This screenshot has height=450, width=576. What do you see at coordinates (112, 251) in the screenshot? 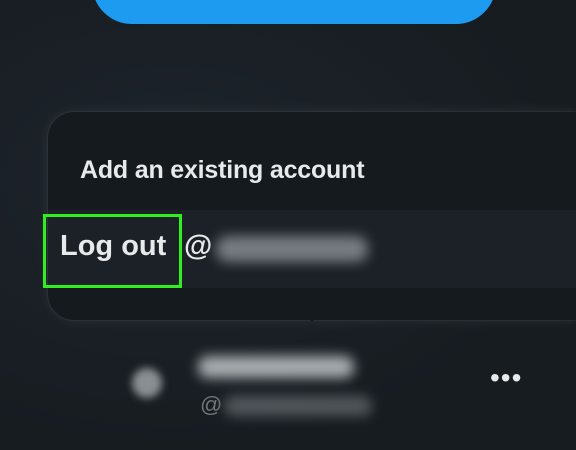
I see `logout-highlight-box` at bounding box center [112, 251].